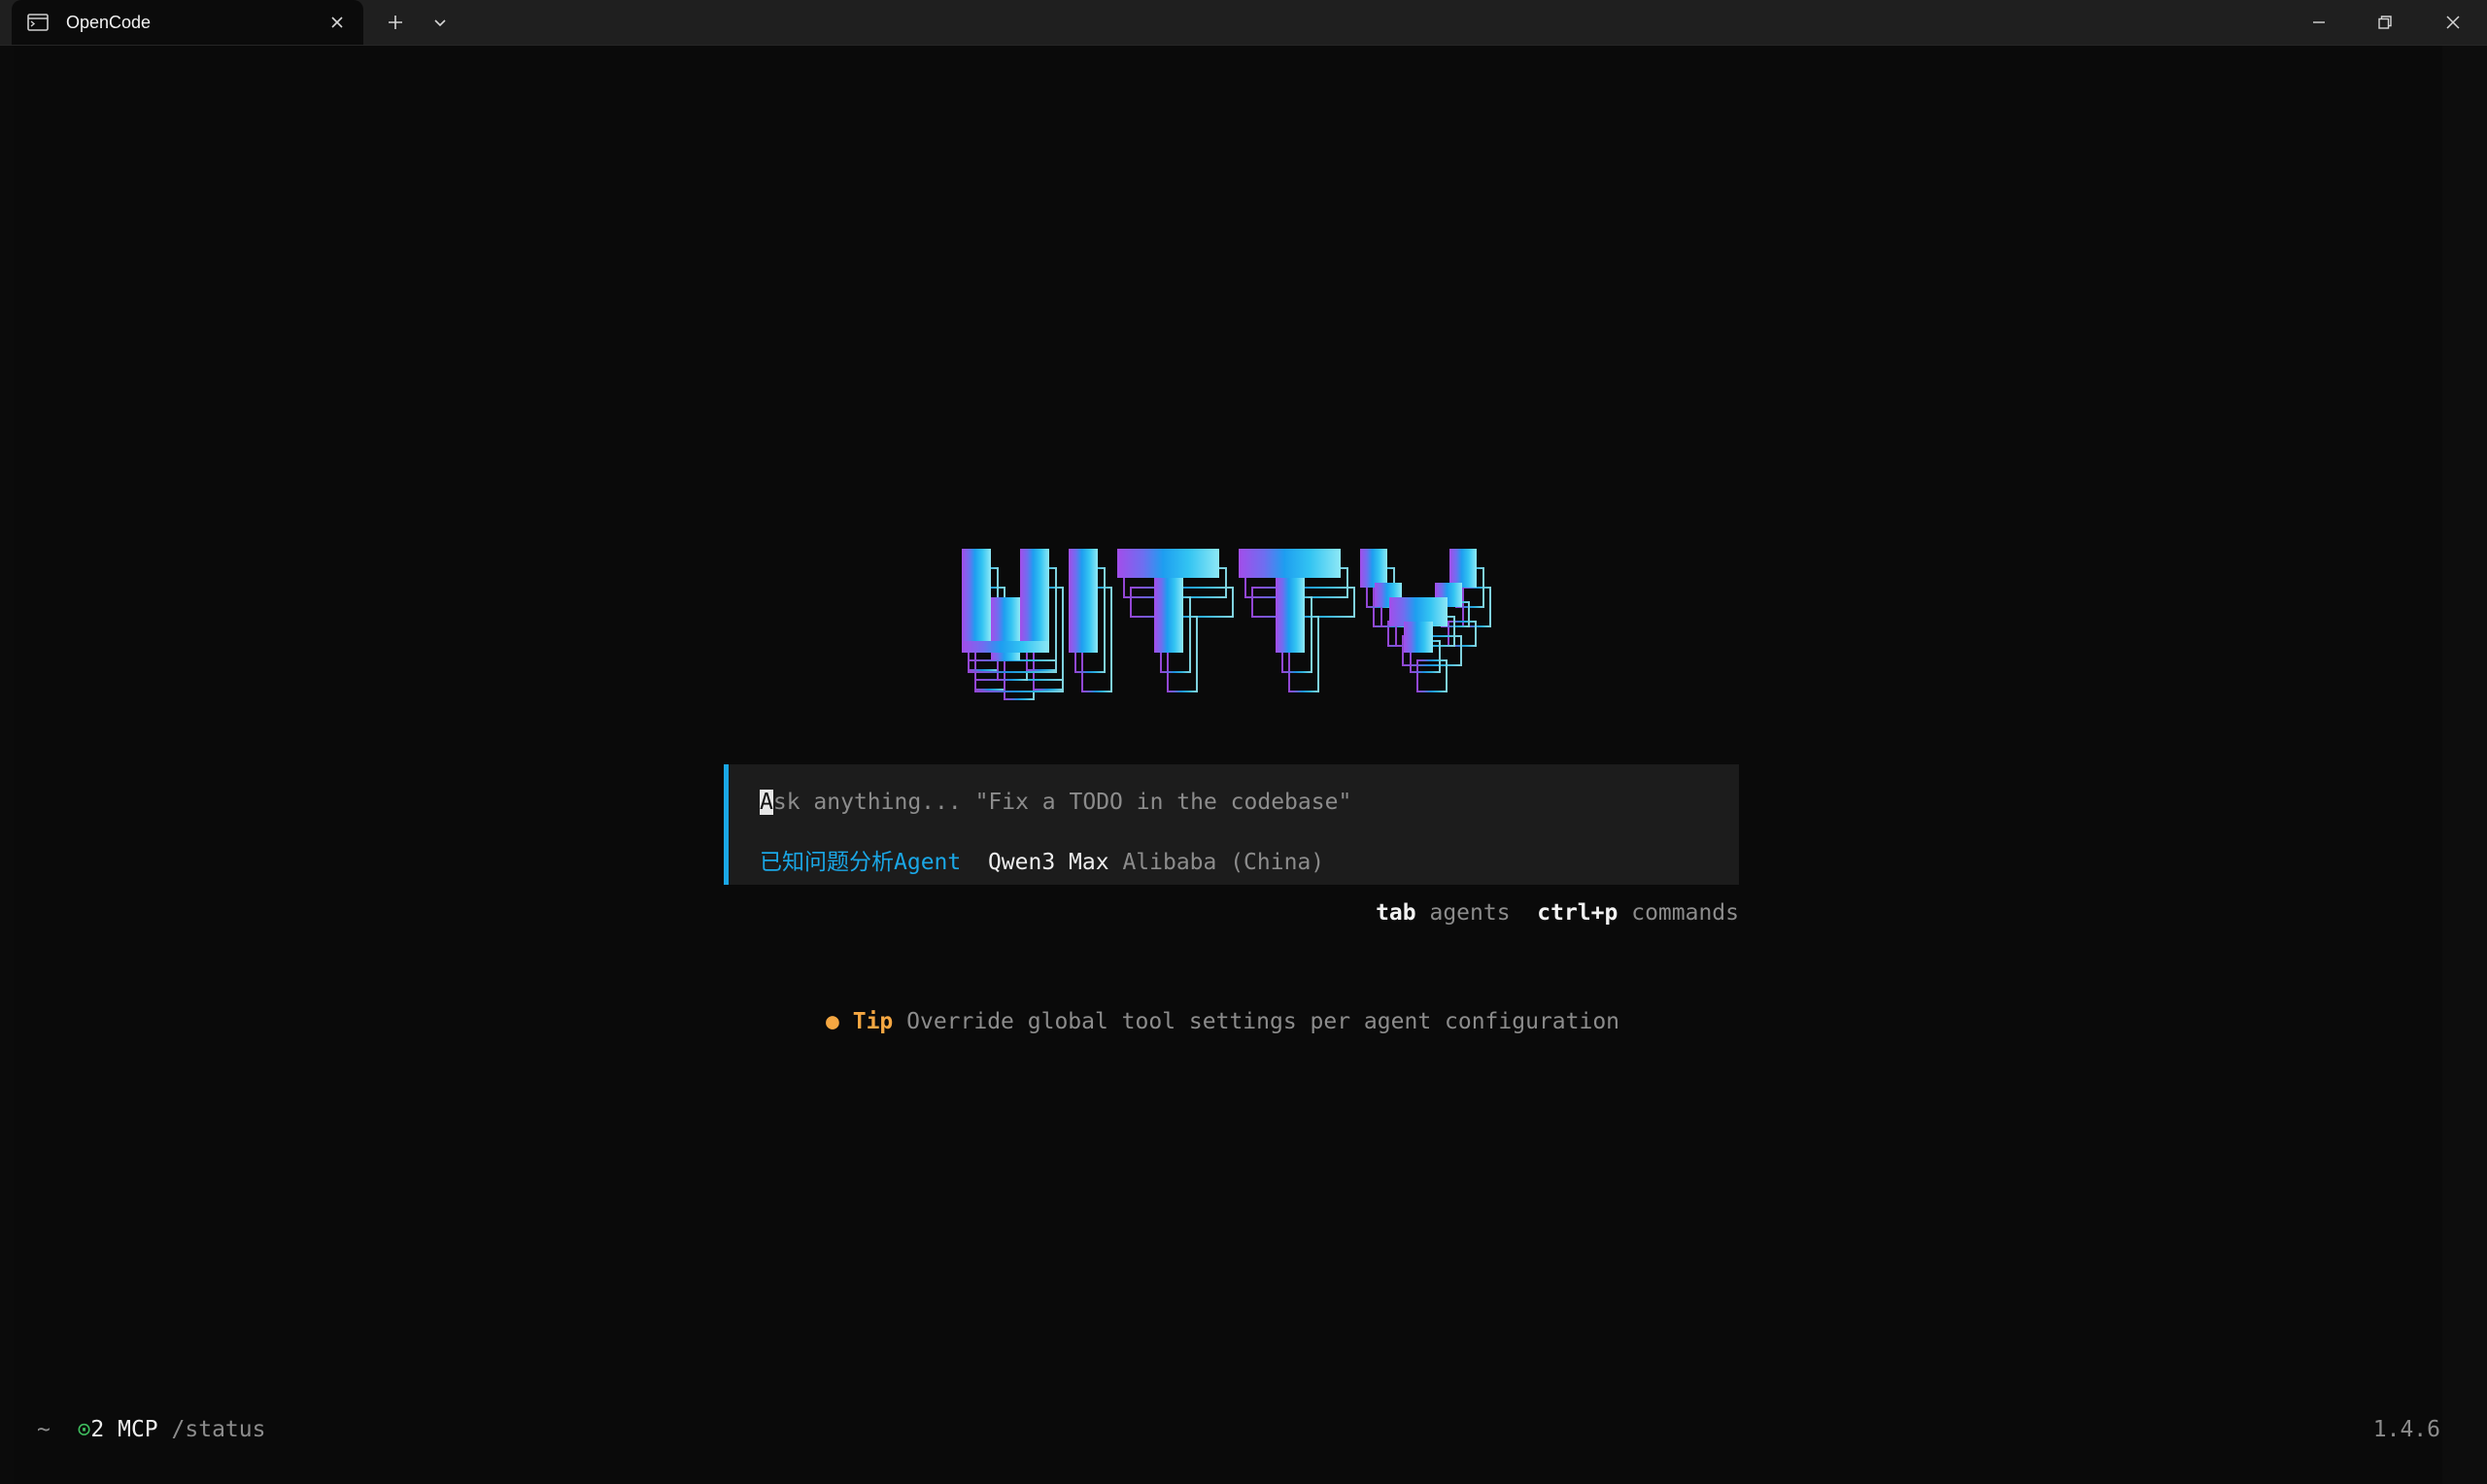 This screenshot has width=2487, height=1484. I want to click on mcp-count: 2 MCP, so click(124, 1429).